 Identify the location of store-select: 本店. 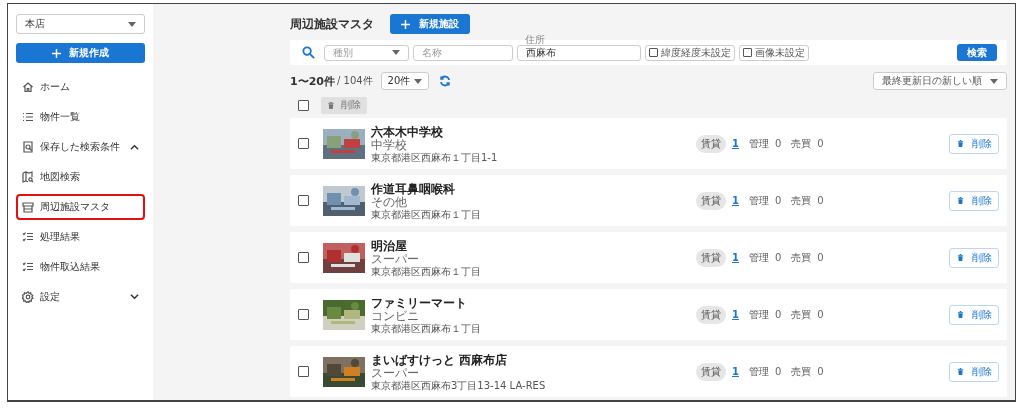
(80, 24).